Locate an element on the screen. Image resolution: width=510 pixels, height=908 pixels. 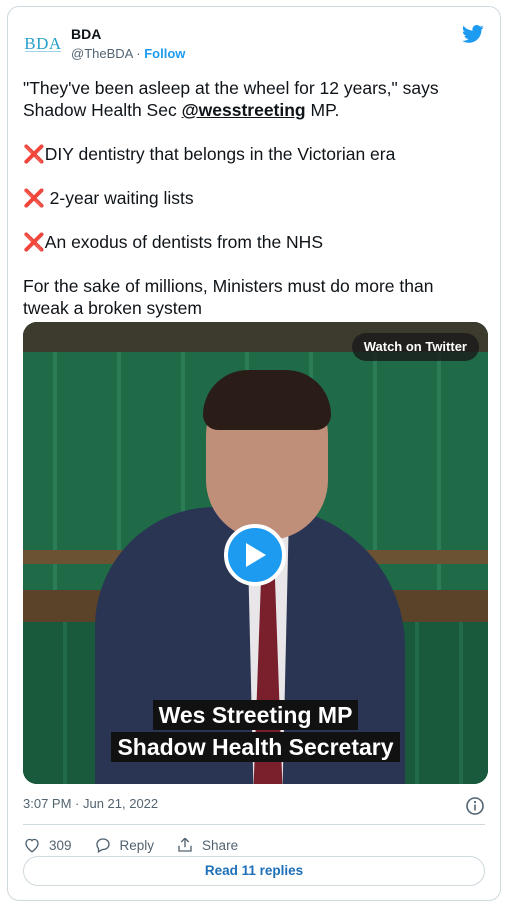
share-button: Share is located at coordinates (207, 845).